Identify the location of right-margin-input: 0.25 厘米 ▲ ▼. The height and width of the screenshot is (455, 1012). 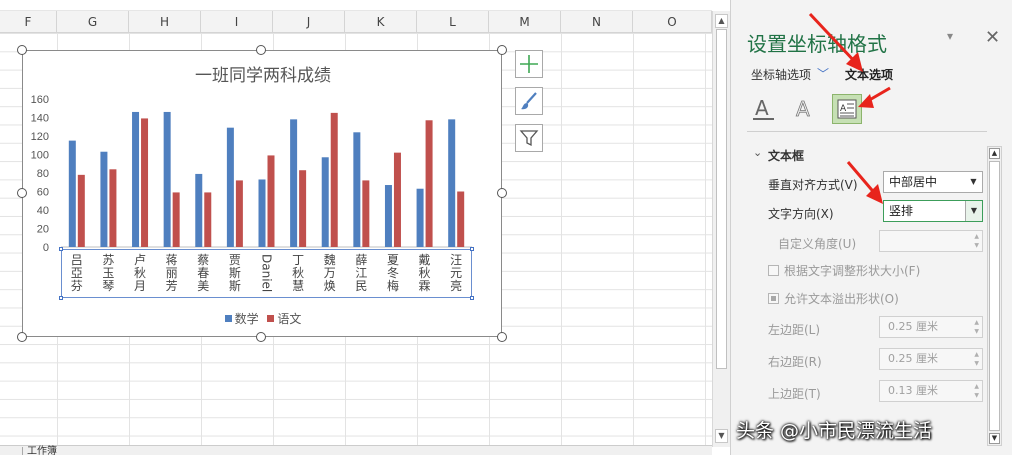
(931, 359).